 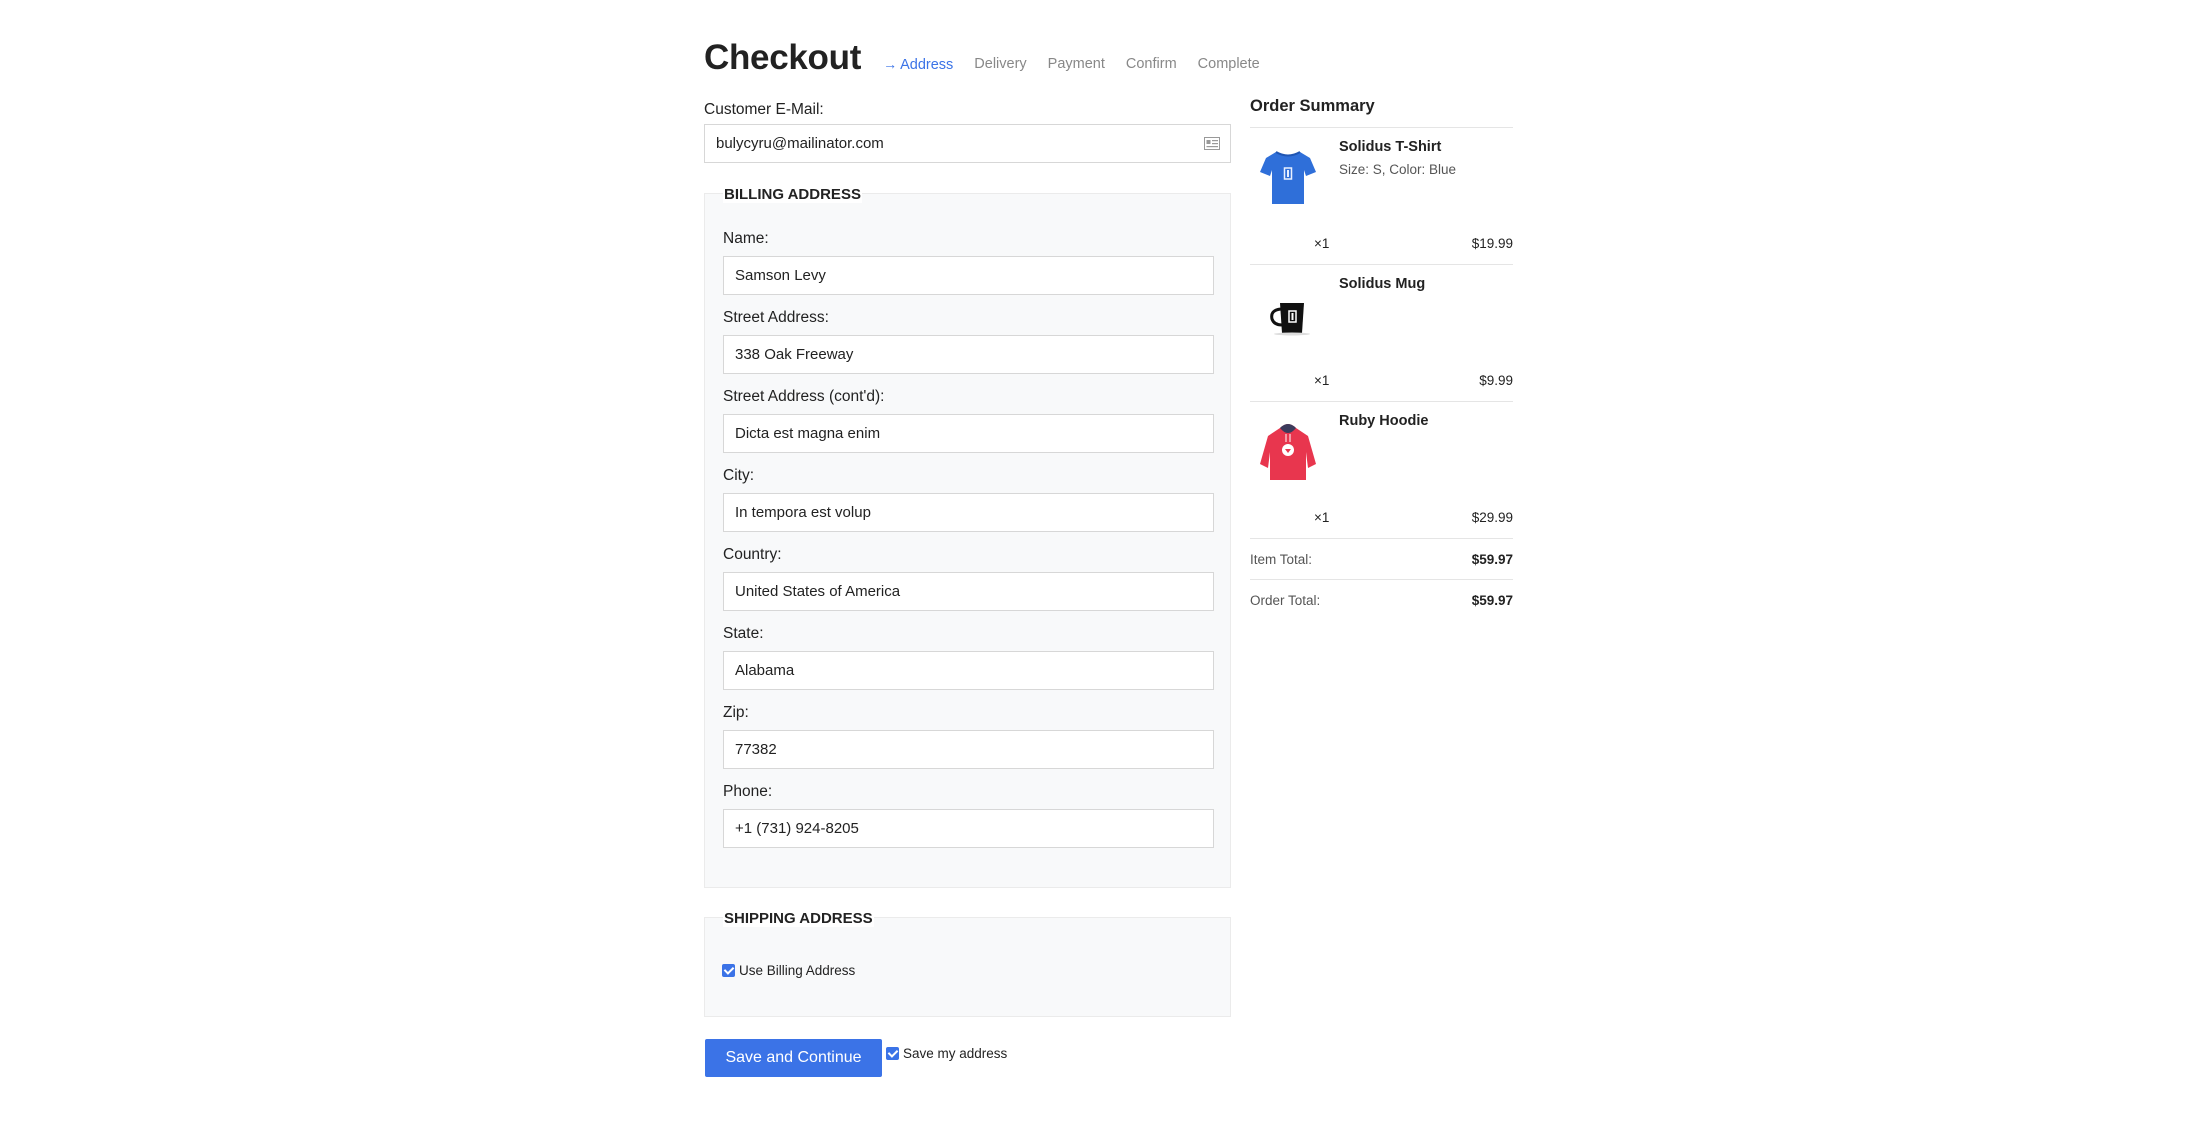 I want to click on street-address-label: Street Address:, so click(x=776, y=317).